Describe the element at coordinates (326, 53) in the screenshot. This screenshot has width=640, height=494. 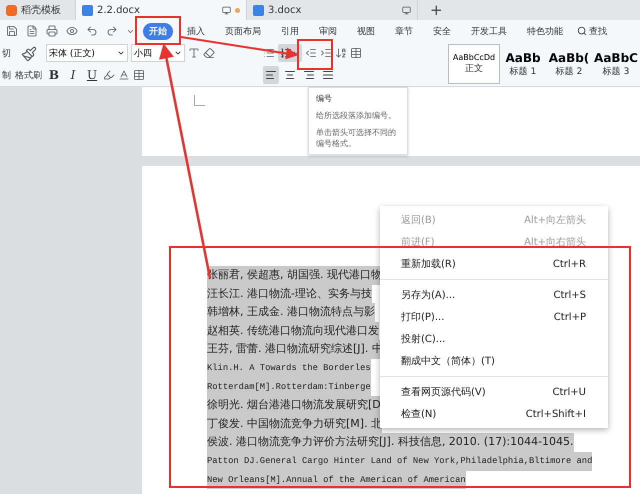
I see `indent-increase-icon` at that location.